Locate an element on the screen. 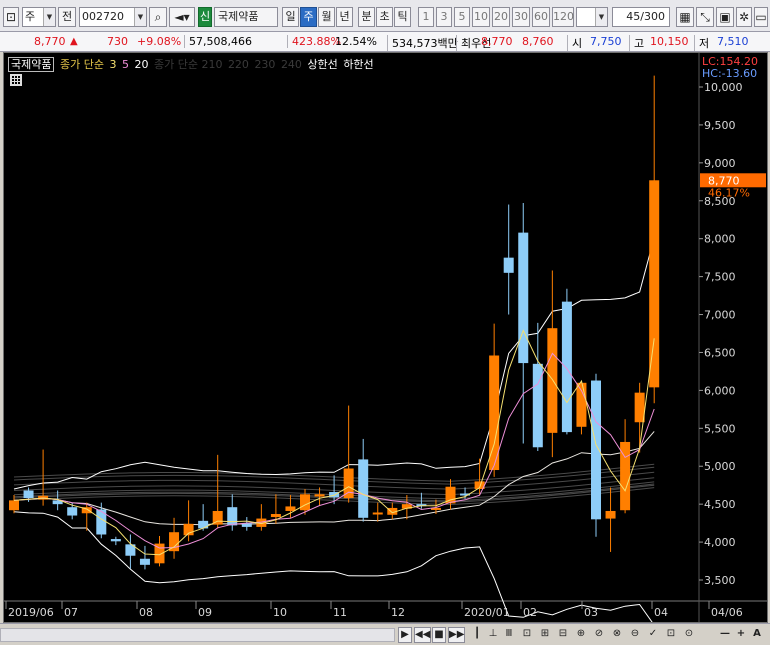 This screenshot has height=645, width=770. rectangle-tool-icon: ⊡ is located at coordinates (527, 635).